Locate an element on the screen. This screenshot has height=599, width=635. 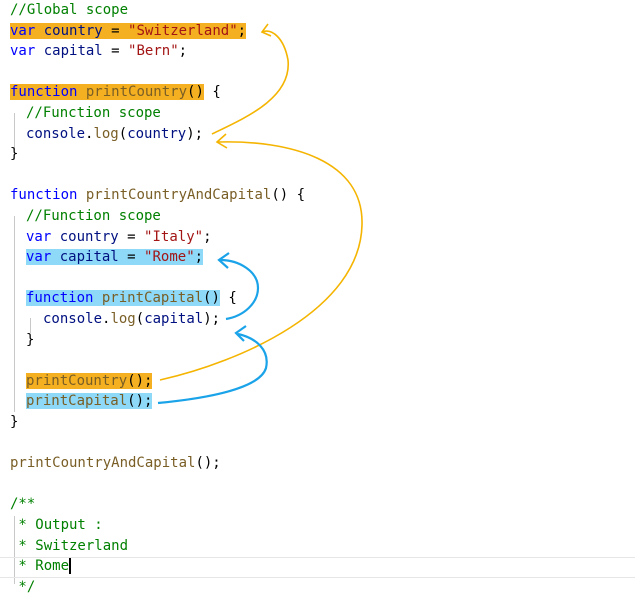
string-literal: "Switzerland" is located at coordinates (183, 30).